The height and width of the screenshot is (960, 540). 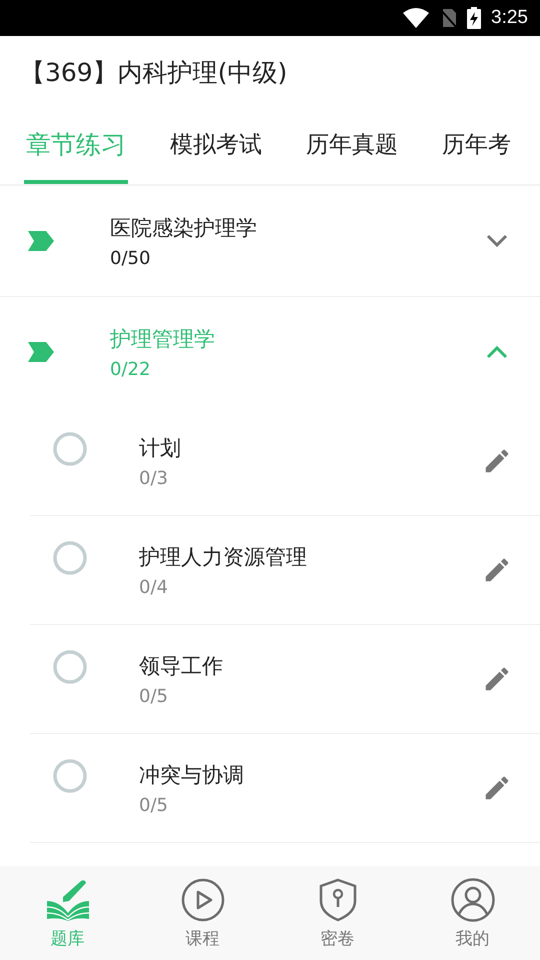 I want to click on status-time: 3:25, so click(x=509, y=18).